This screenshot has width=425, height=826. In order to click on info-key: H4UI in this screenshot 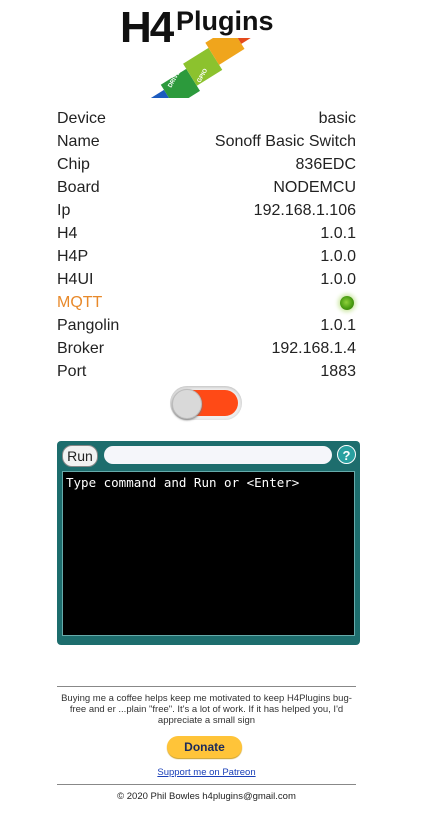, I will do `click(75, 279)`.